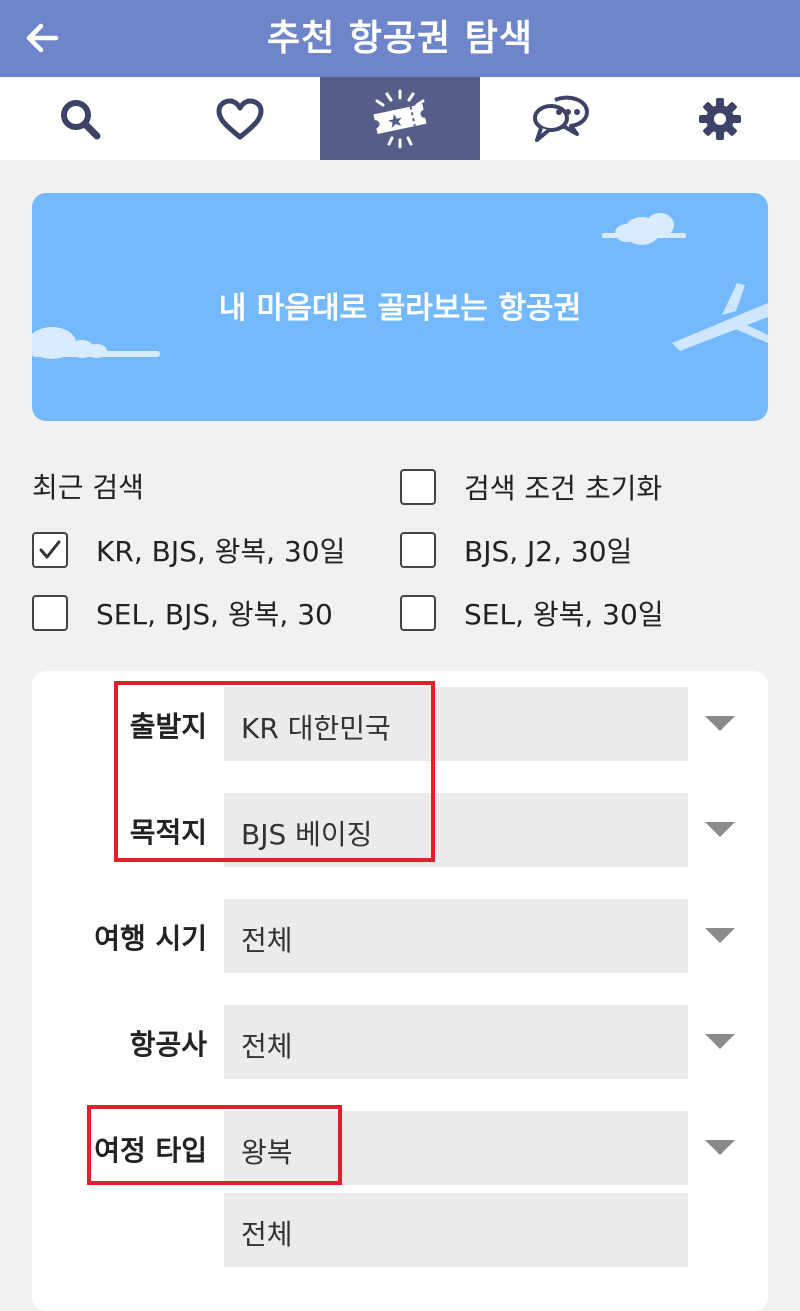 The height and width of the screenshot is (1311, 800). I want to click on recent-search-item: KR, BJS, 왕복, 30일, so click(188, 550).